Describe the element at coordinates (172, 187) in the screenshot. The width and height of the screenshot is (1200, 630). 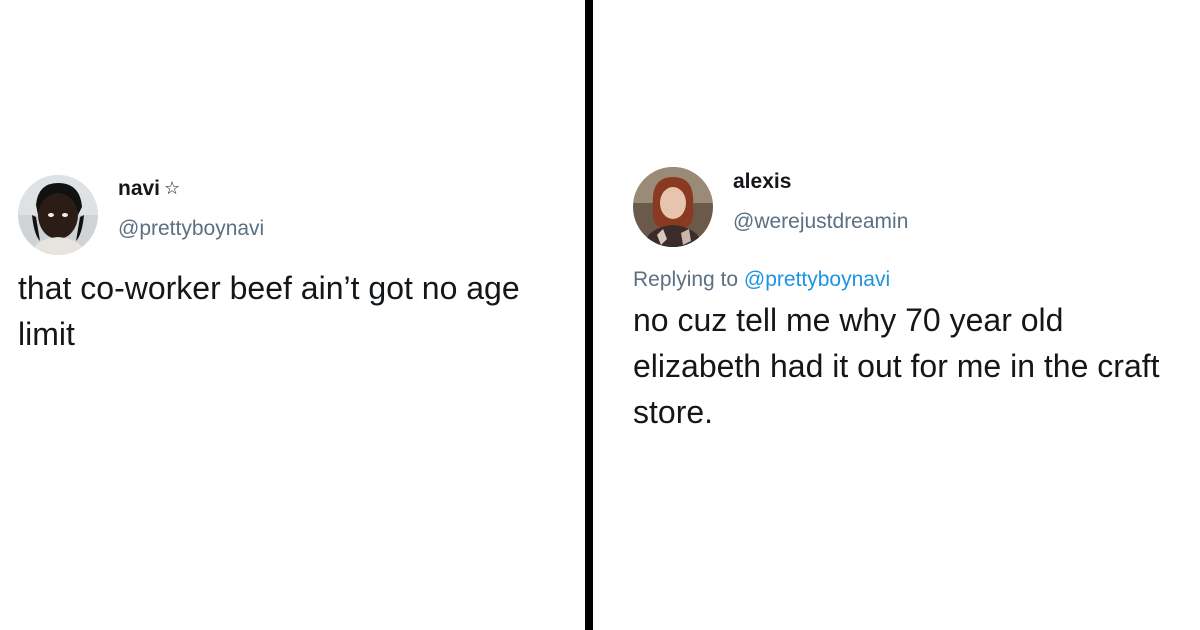
I see `star-icon: ☆` at that location.